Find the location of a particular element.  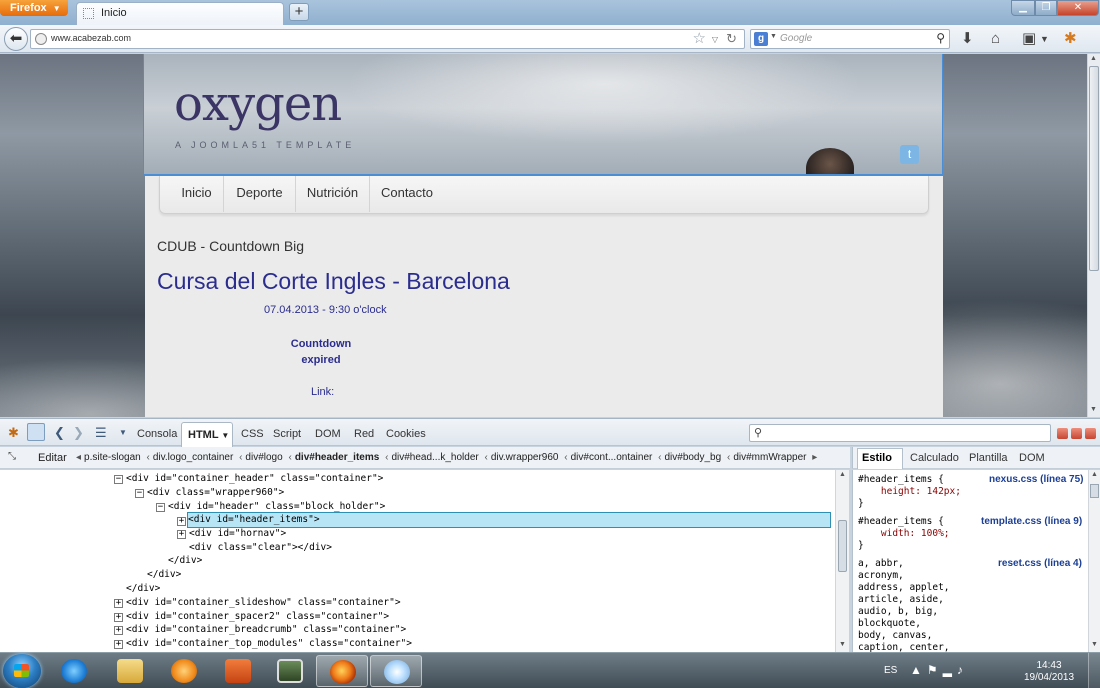

breadcrumb-item: div#body_bg is located at coordinates (692, 457).